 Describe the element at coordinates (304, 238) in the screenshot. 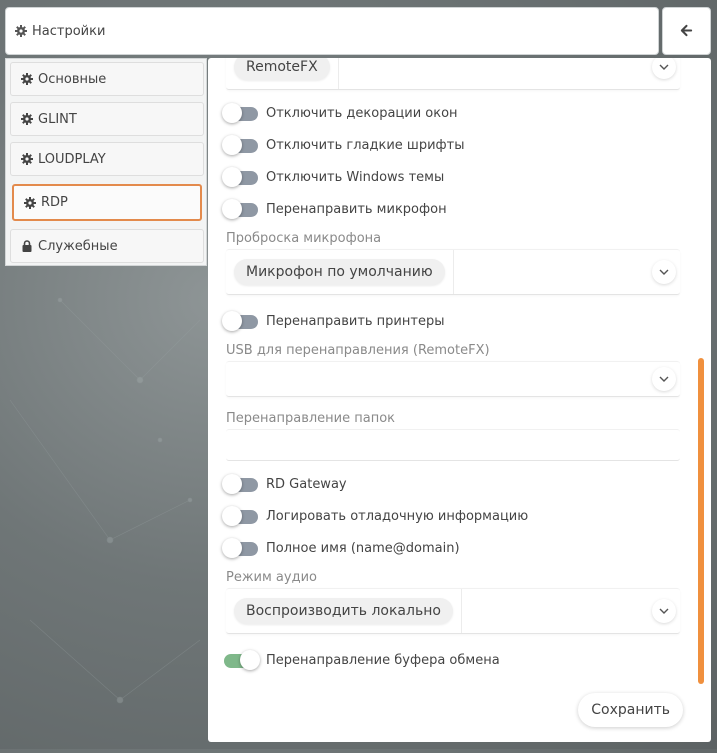

I see `mic-label: Проброска микрофона` at that location.